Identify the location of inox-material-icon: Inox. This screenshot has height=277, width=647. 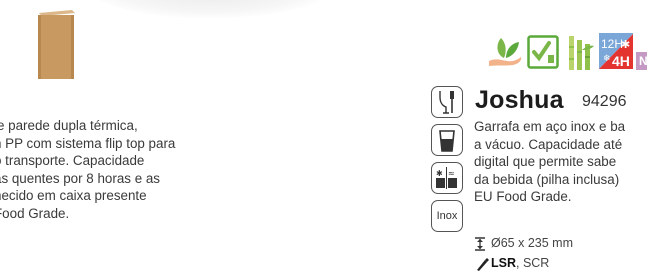
(447, 216).